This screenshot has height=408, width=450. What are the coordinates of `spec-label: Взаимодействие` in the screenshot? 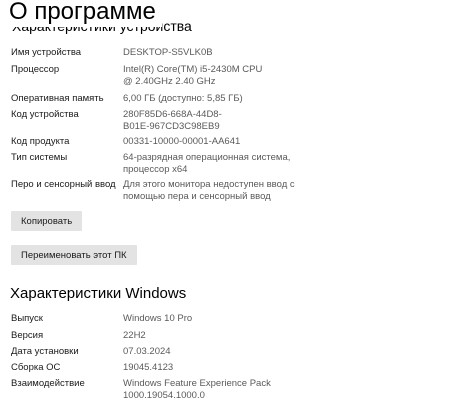 It's located at (48, 383).